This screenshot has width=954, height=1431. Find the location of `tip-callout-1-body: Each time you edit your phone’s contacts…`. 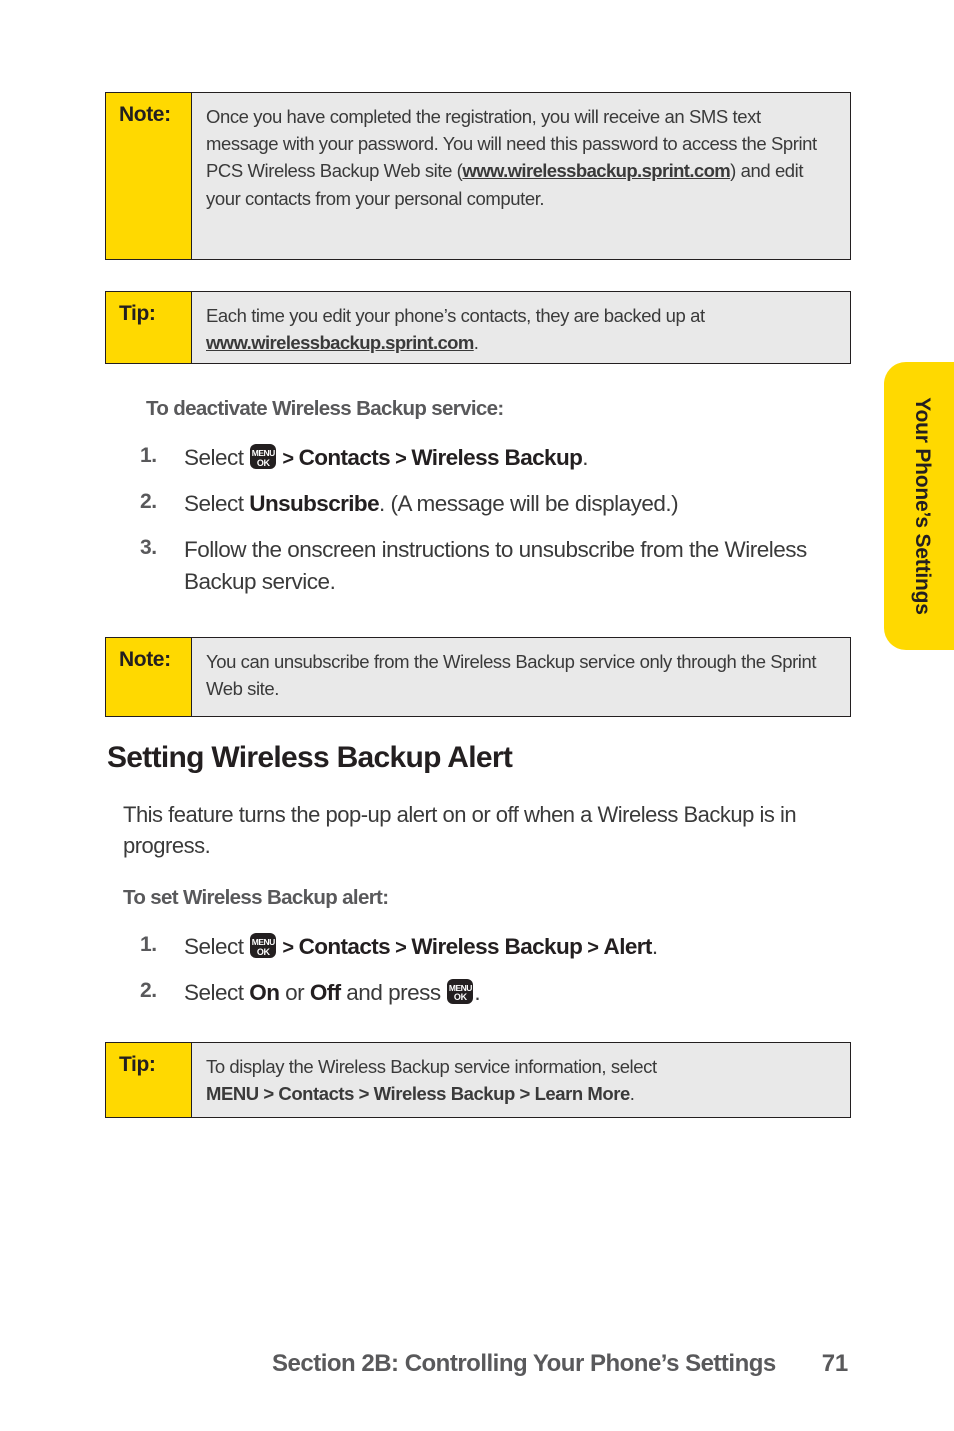

tip-callout-1-body: Each time you edit your phone’s contacts… is located at coordinates (521, 327).